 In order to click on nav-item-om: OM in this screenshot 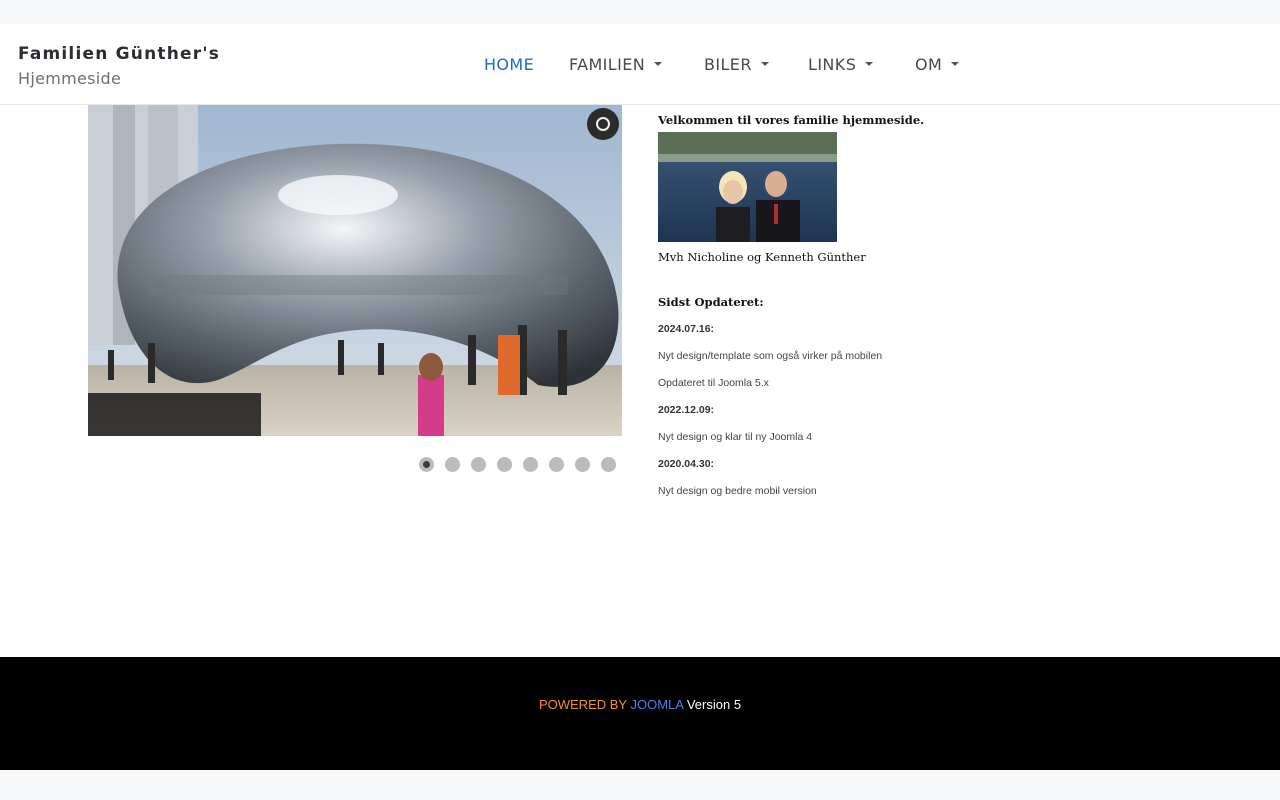, I will do `click(937, 64)`.